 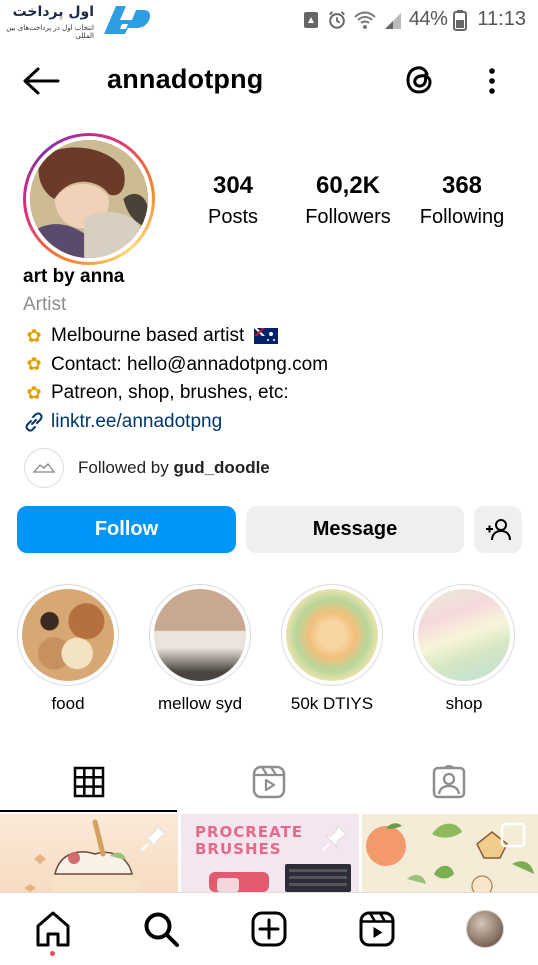 I want to click on highlight-label: 50k DTIYS, so click(x=332, y=703).